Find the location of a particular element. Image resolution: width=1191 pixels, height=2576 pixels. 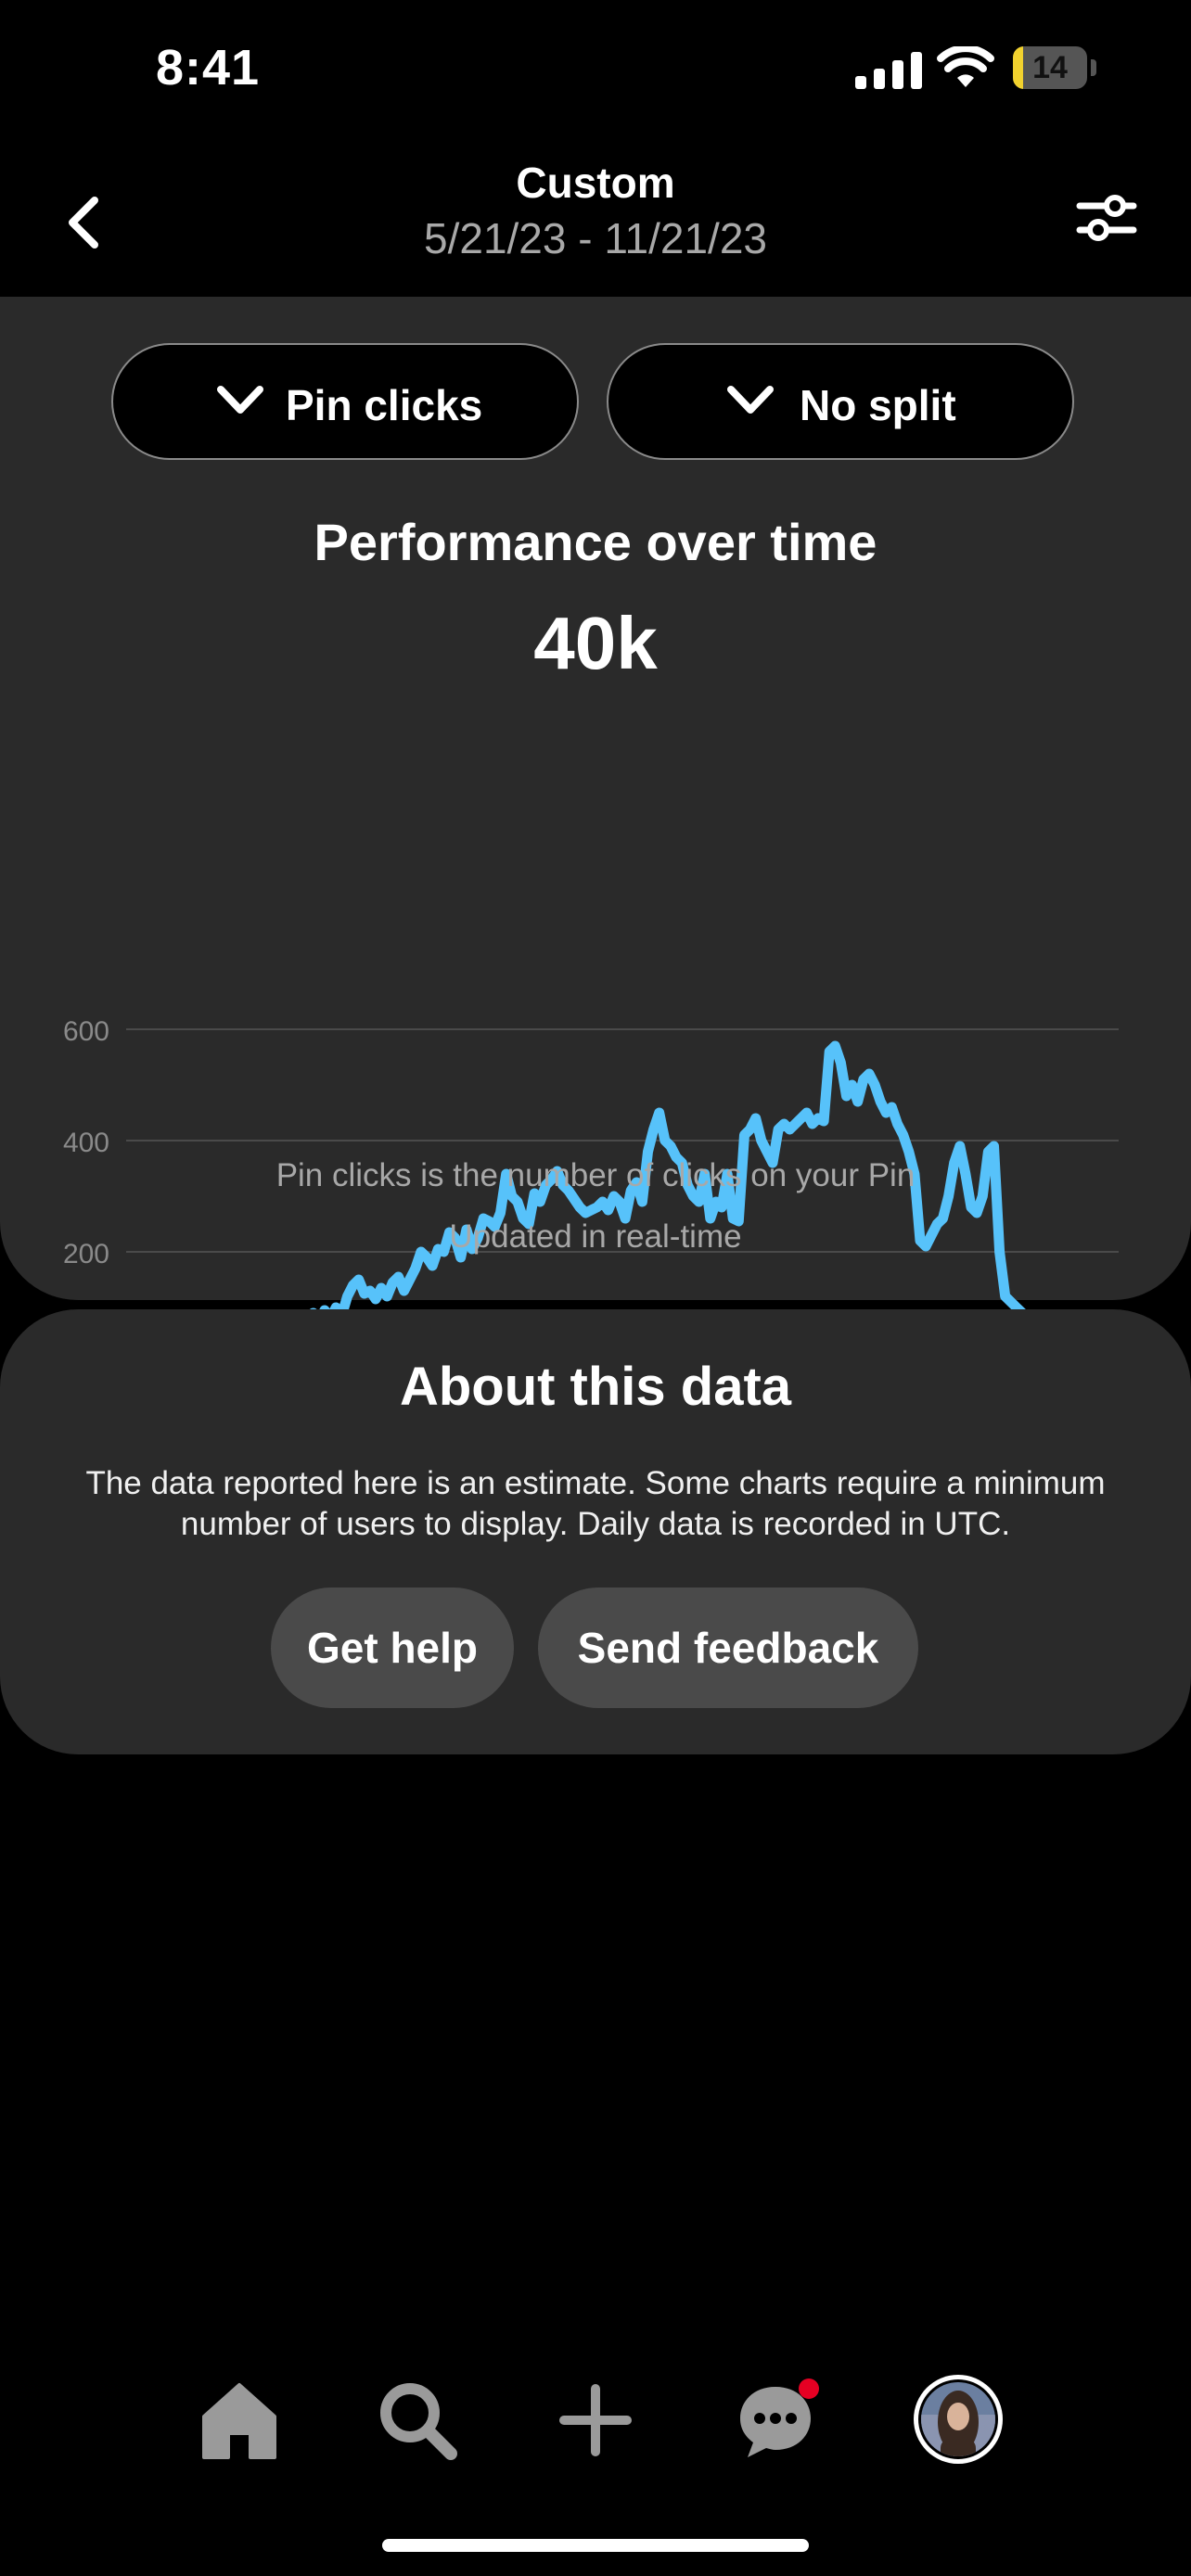

status-bar: 8:41 14 is located at coordinates (595, 69).